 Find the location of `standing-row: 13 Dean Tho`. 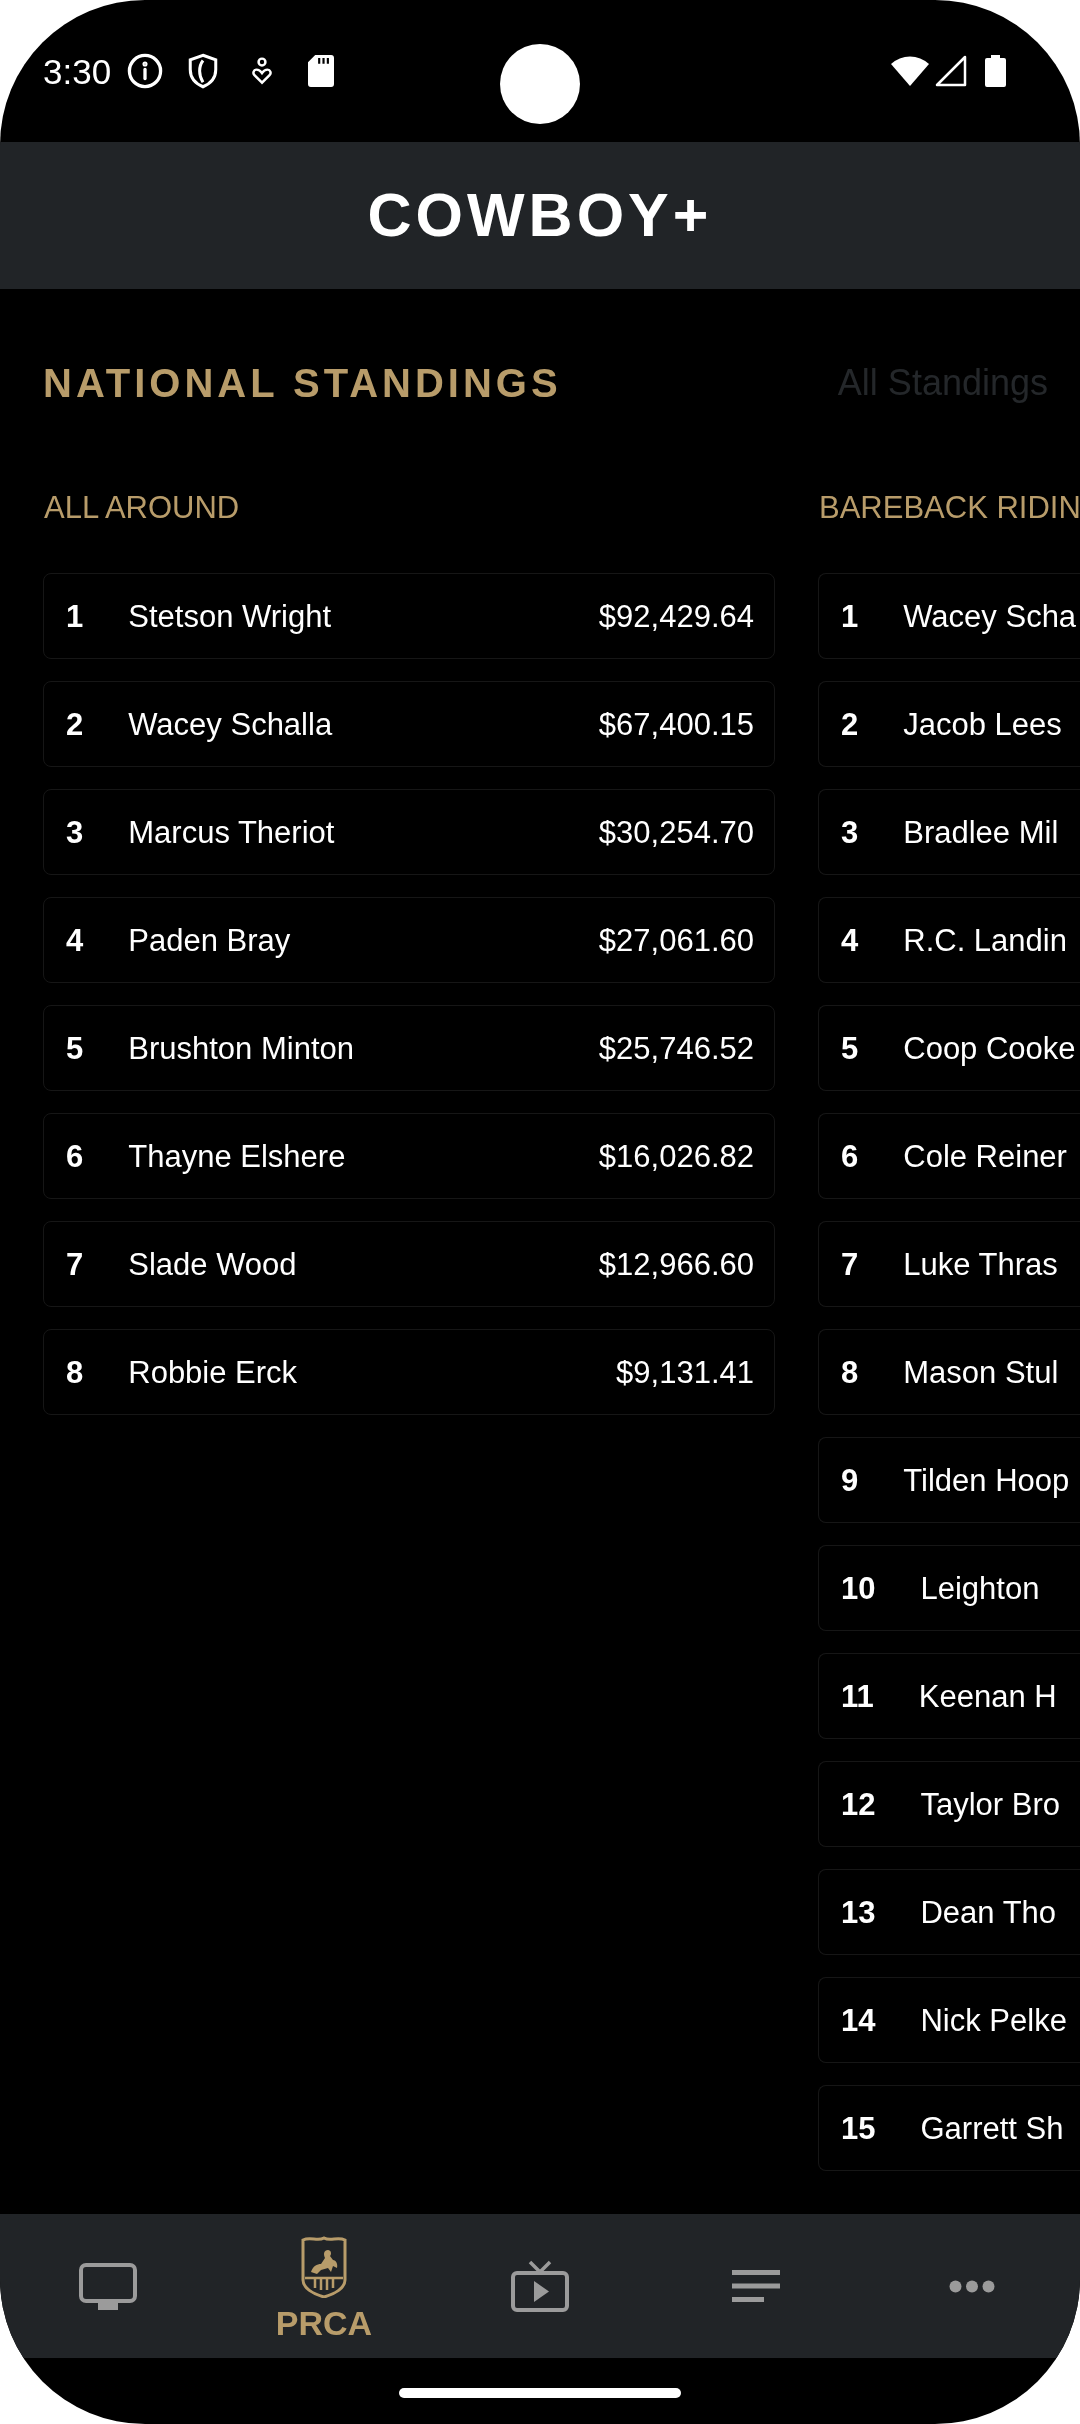

standing-row: 13 Dean Tho is located at coordinates (949, 1912).